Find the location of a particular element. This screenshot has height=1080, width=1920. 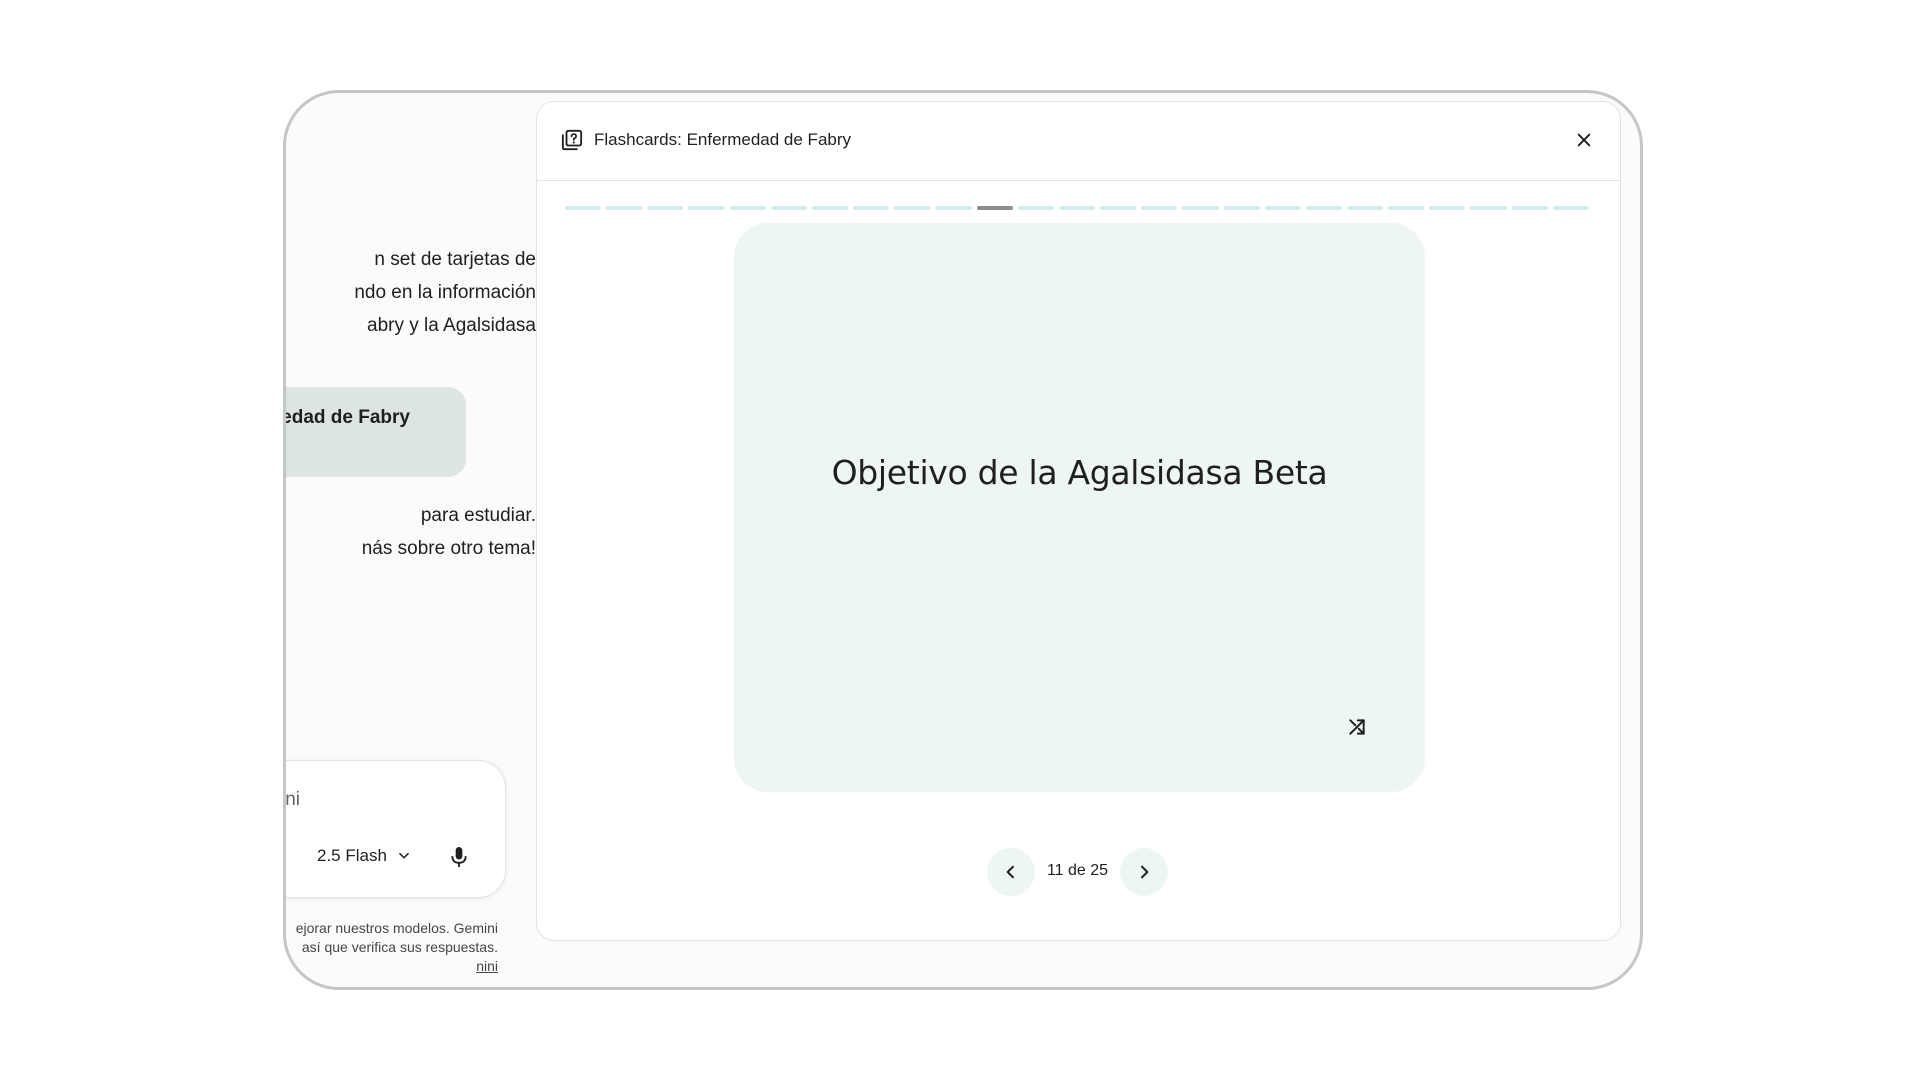

disclaimer-line: así que verifica sus respuestas. is located at coordinates (399, 947).